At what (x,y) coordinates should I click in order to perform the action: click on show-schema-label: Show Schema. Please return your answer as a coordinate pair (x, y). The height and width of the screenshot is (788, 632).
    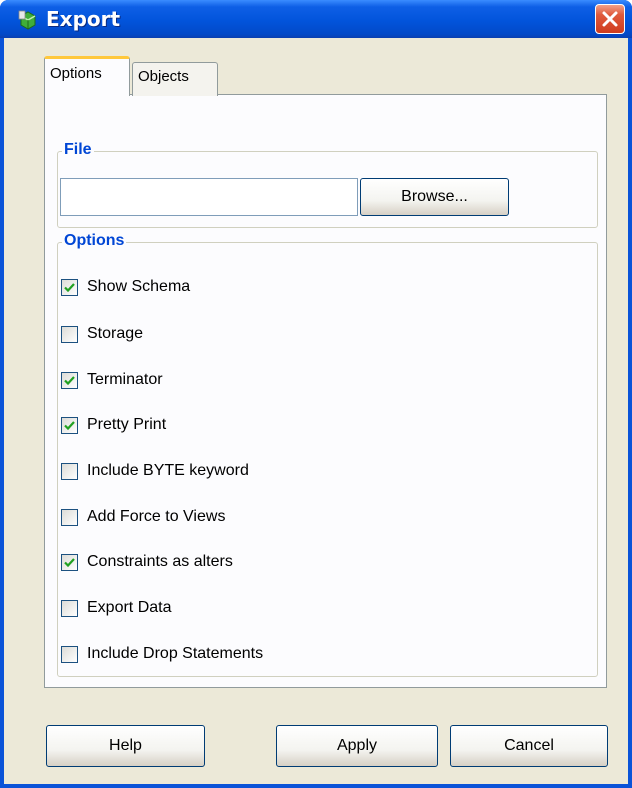
    Looking at the image, I should click on (139, 286).